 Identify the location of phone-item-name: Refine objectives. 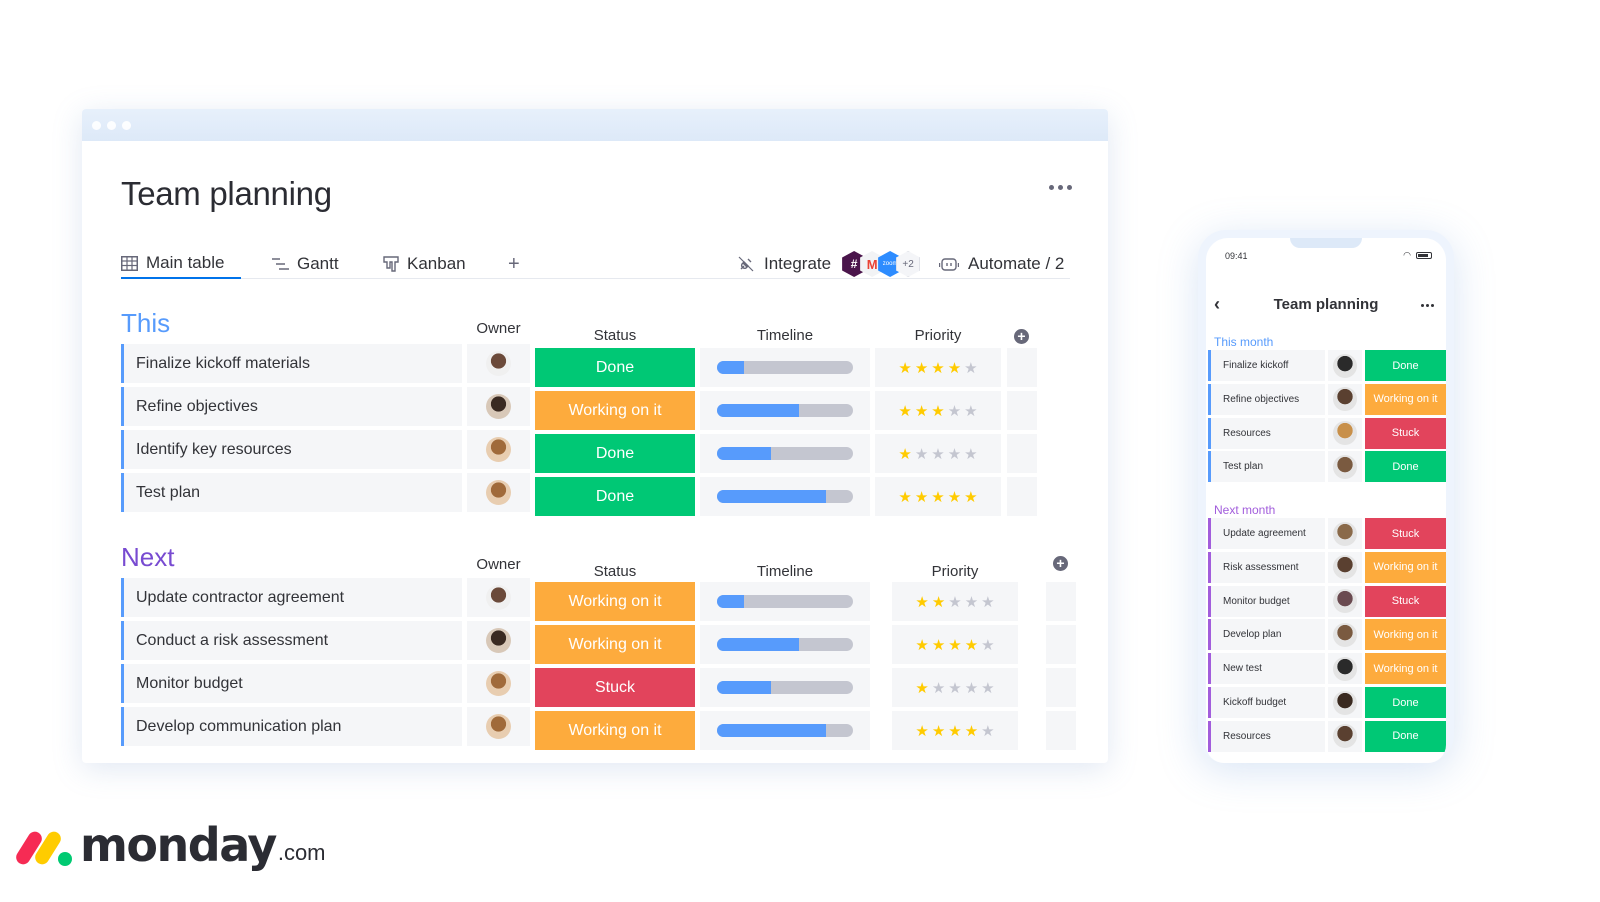
(1266, 399).